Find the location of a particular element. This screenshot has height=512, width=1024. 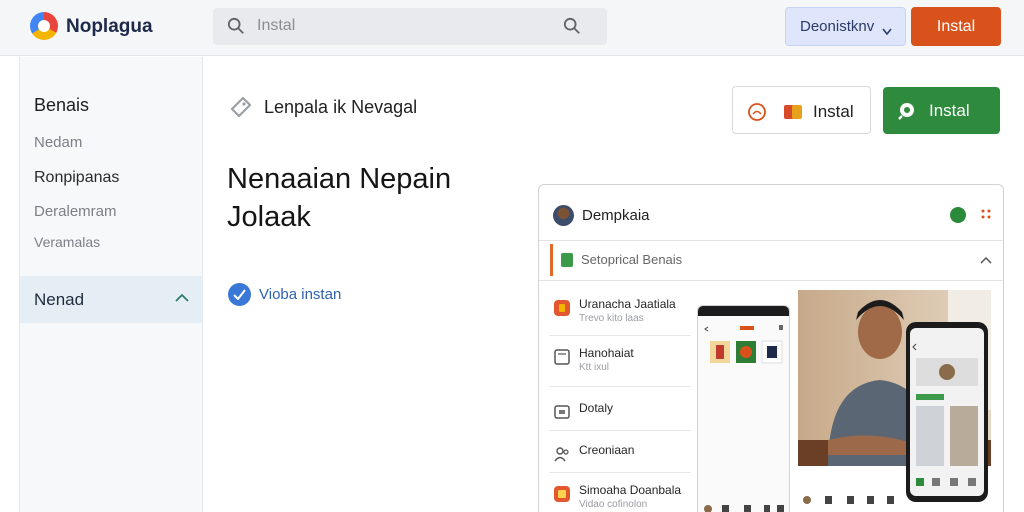

card-title: Dempkaia is located at coordinates (616, 215).